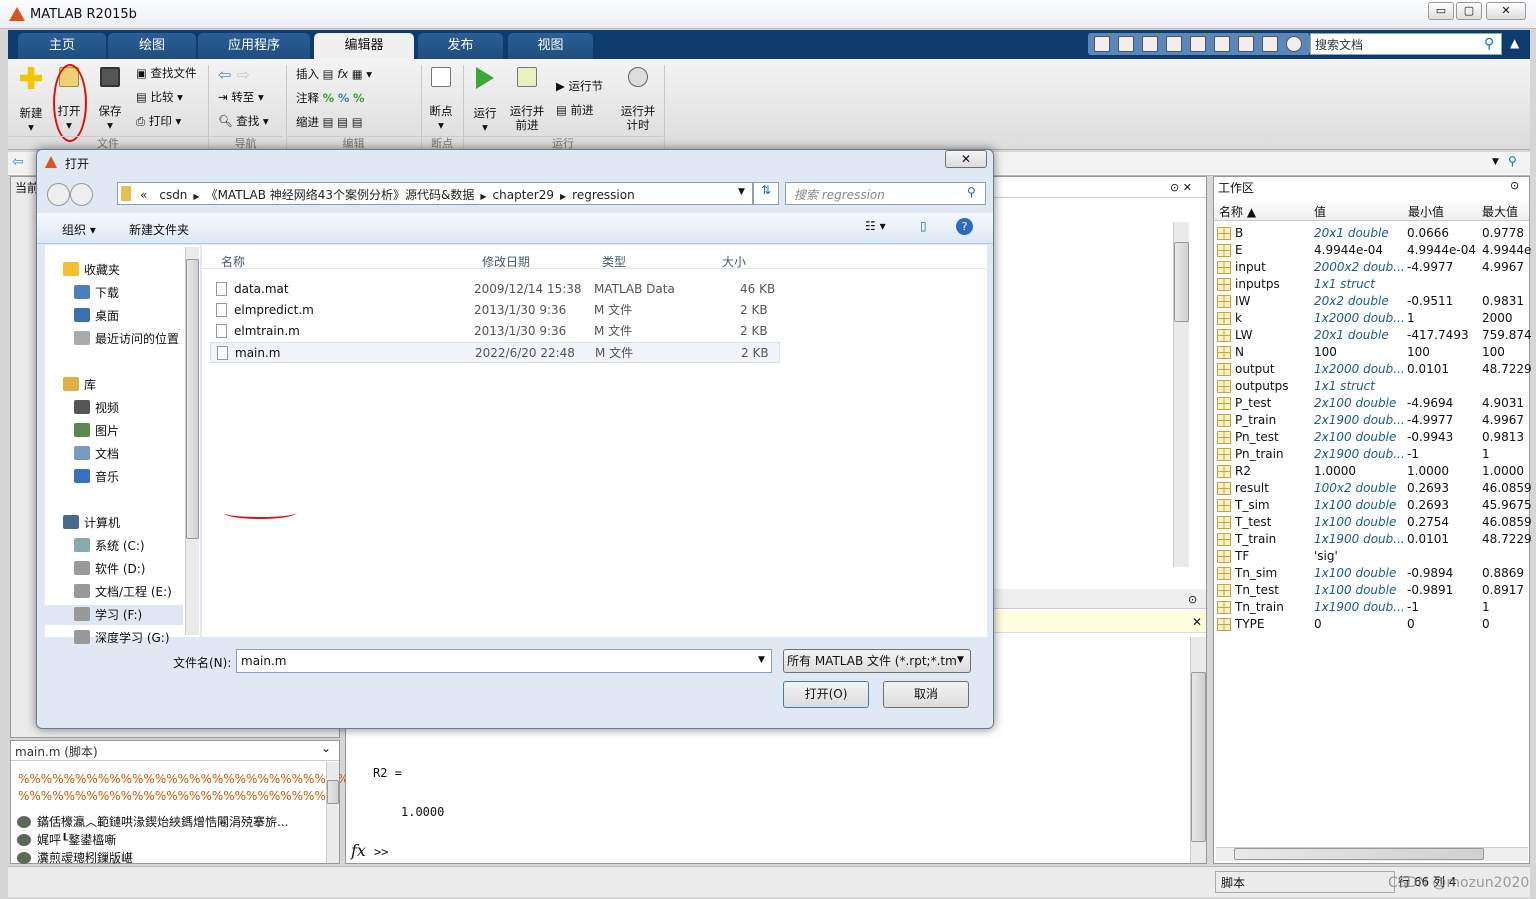  Describe the element at coordinates (603, 195) in the screenshot. I see `breadcrumb-item: regression` at that location.